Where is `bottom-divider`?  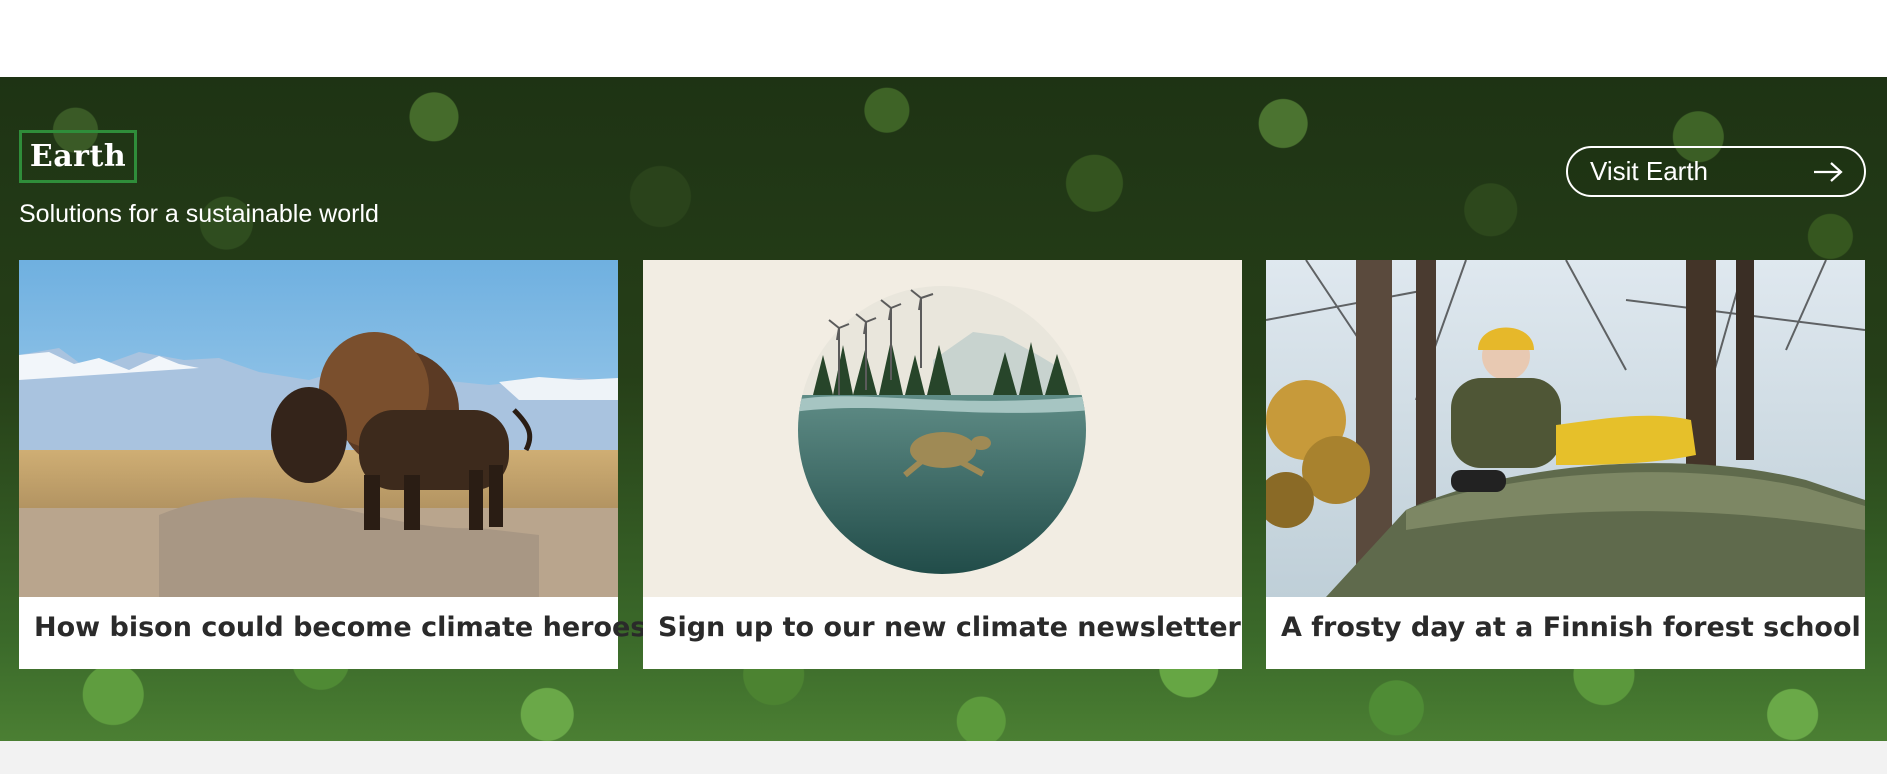 bottom-divider is located at coordinates (943, 757).